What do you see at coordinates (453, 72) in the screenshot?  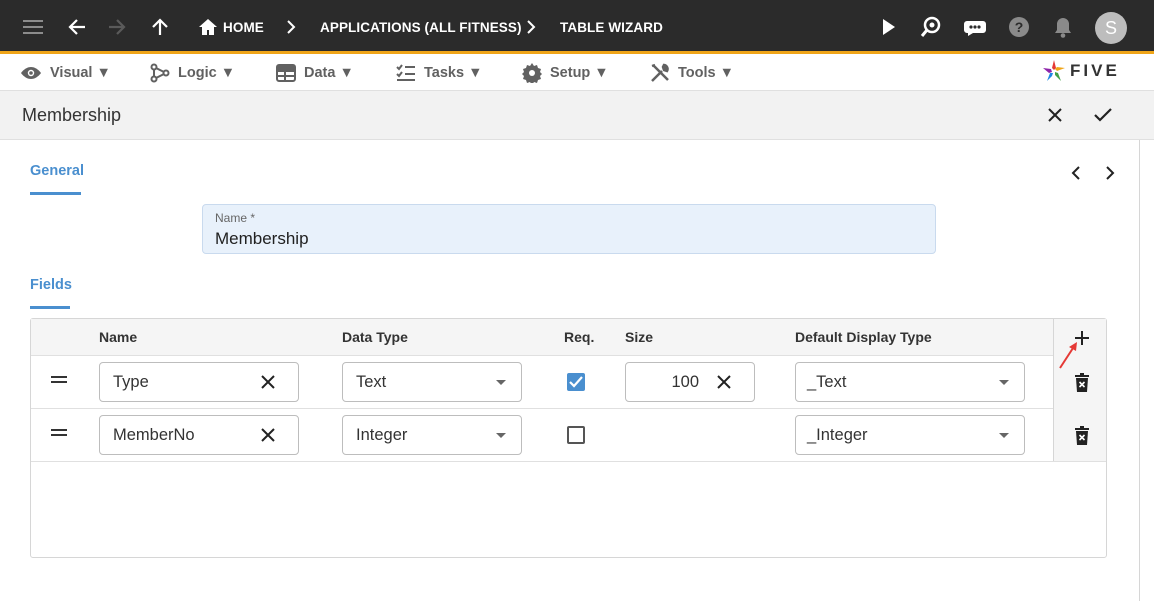 I see `menu-tasks-label: Tasks ▼` at bounding box center [453, 72].